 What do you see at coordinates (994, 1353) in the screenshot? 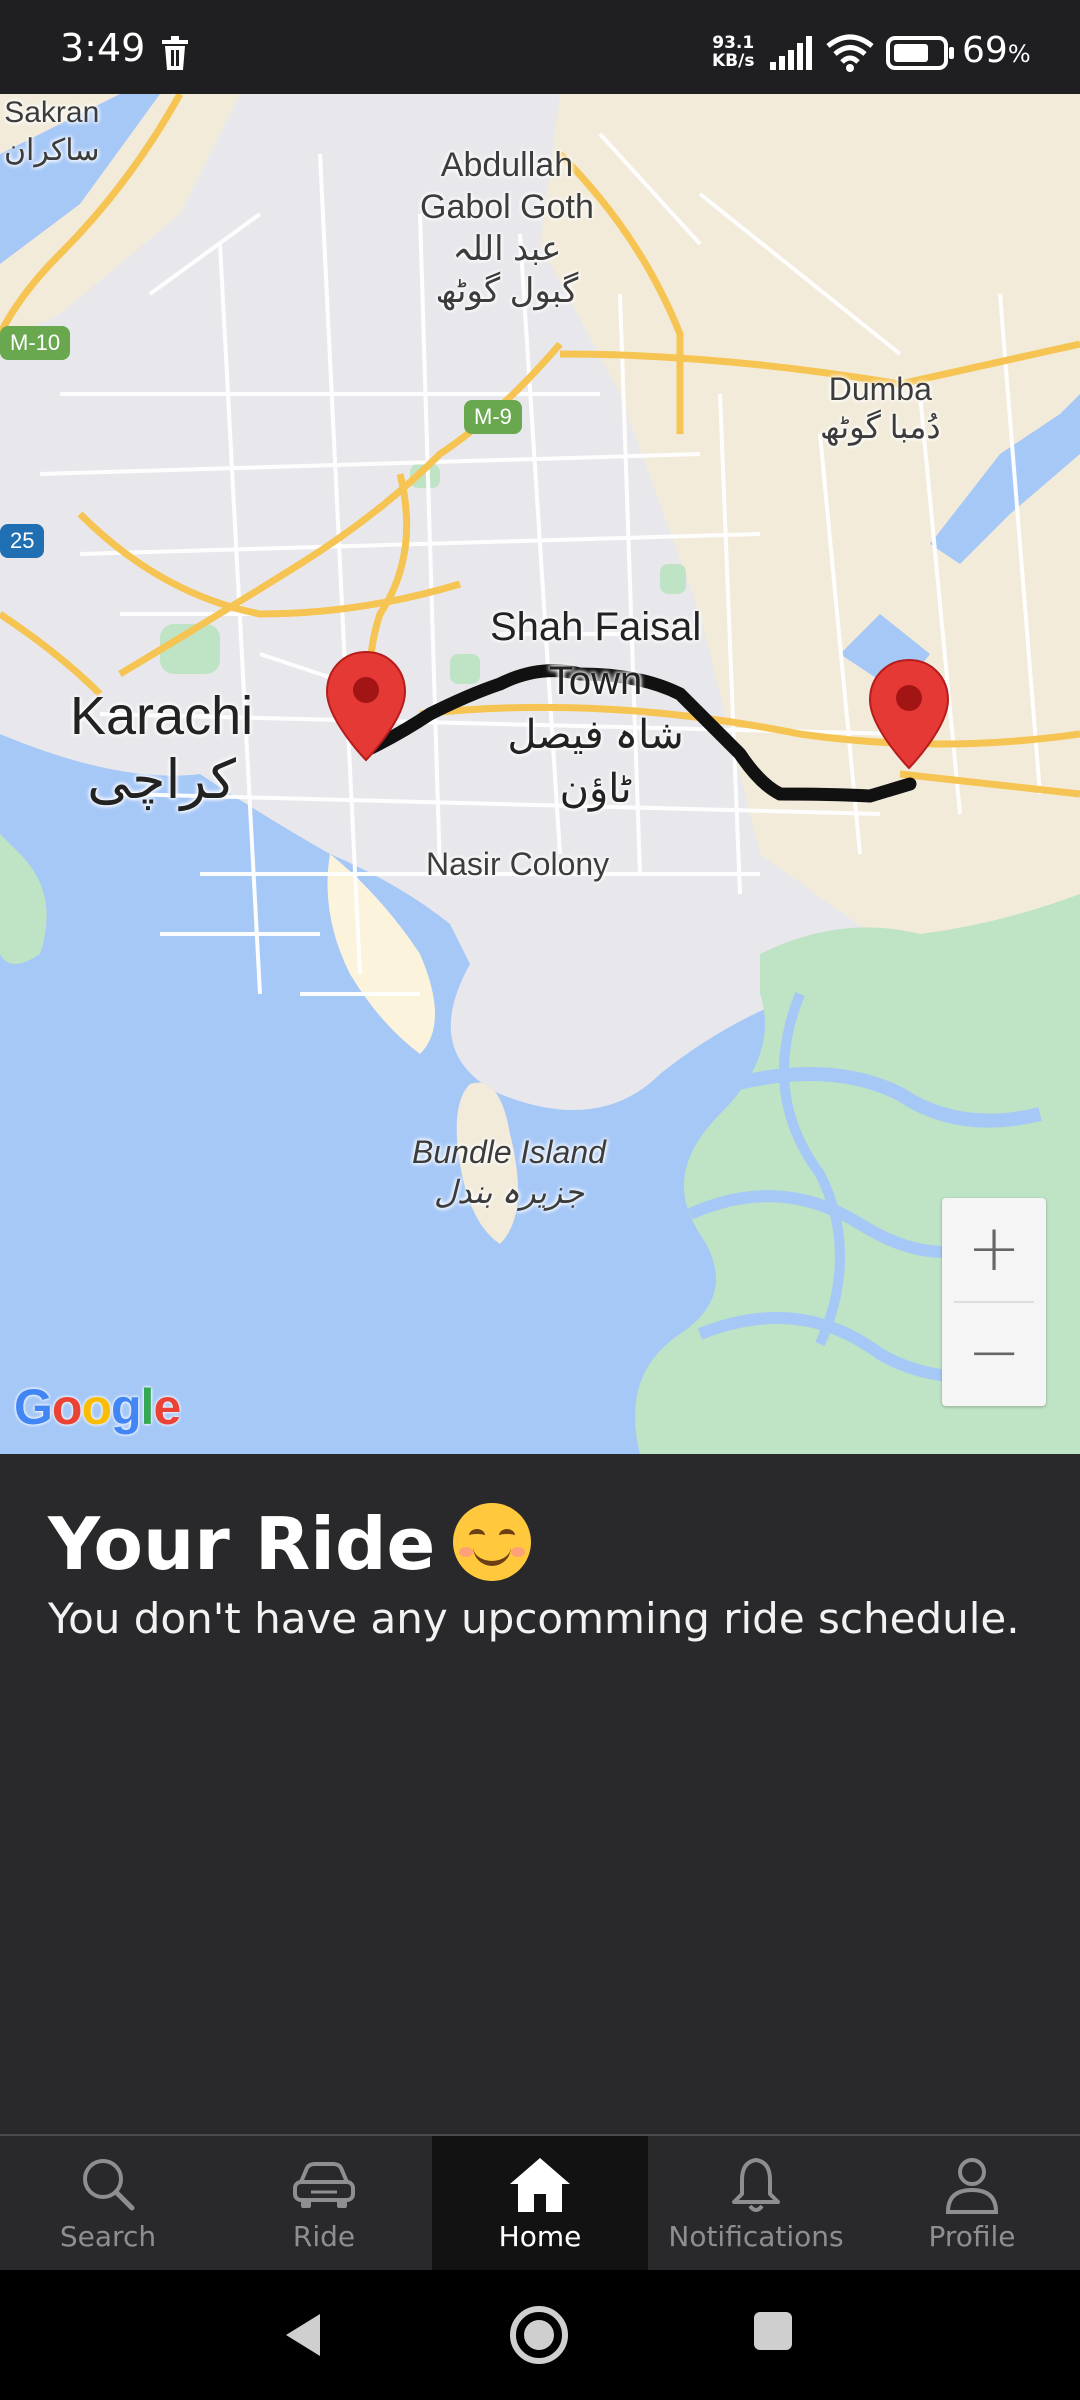
I see `zoom-out-button: −` at bounding box center [994, 1353].